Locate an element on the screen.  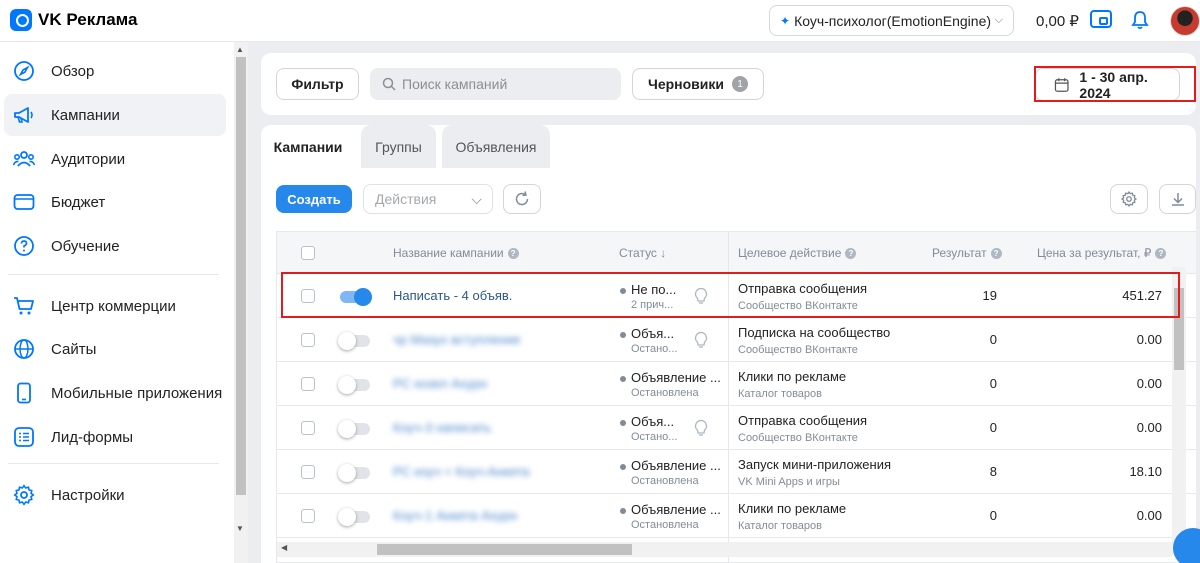
column-status: Статус ↓ is located at coordinates (642, 253).